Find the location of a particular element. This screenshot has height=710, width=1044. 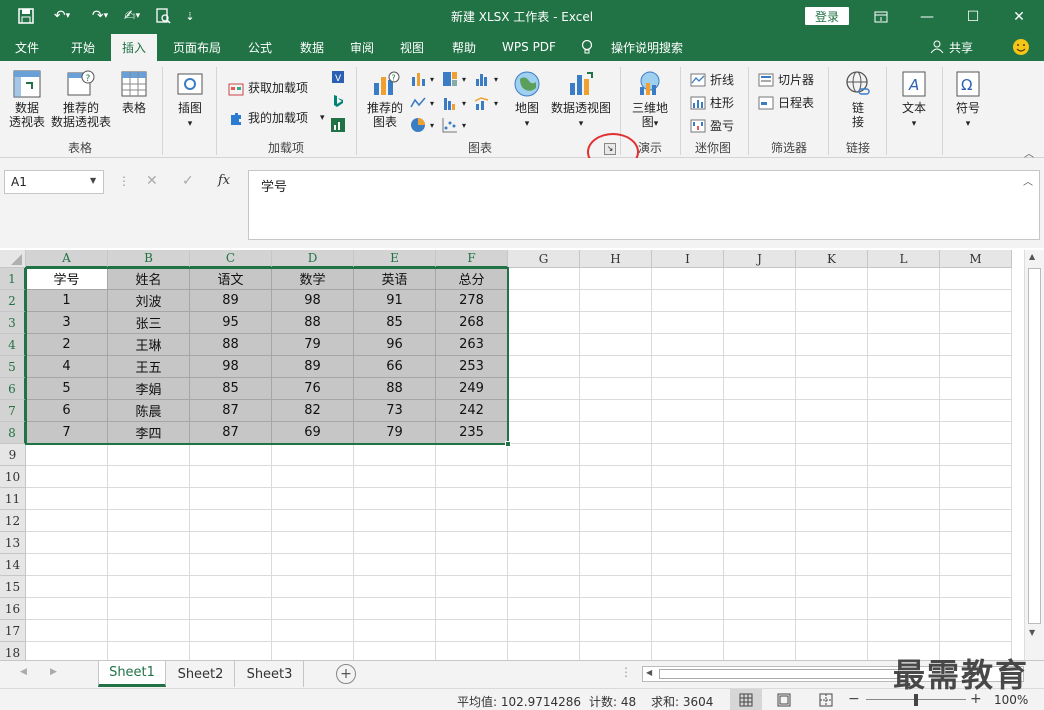

cell-c16 is located at coordinates (231, 609).